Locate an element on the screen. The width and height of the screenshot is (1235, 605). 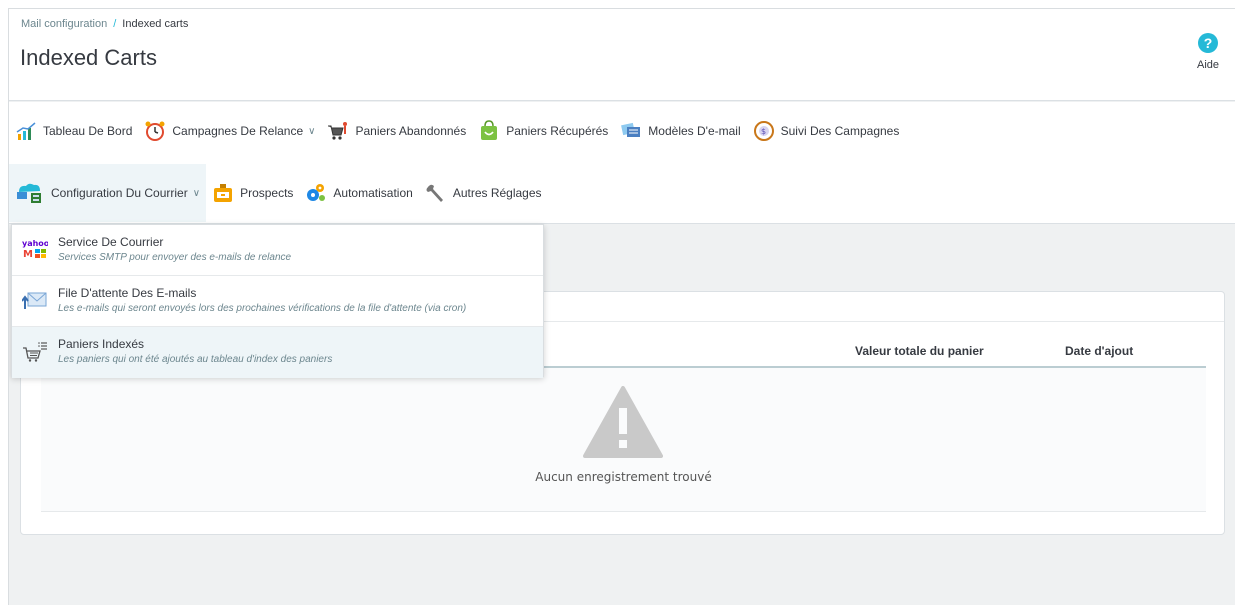
tab-label: Configuration Du Courrier is located at coordinates (119, 193).